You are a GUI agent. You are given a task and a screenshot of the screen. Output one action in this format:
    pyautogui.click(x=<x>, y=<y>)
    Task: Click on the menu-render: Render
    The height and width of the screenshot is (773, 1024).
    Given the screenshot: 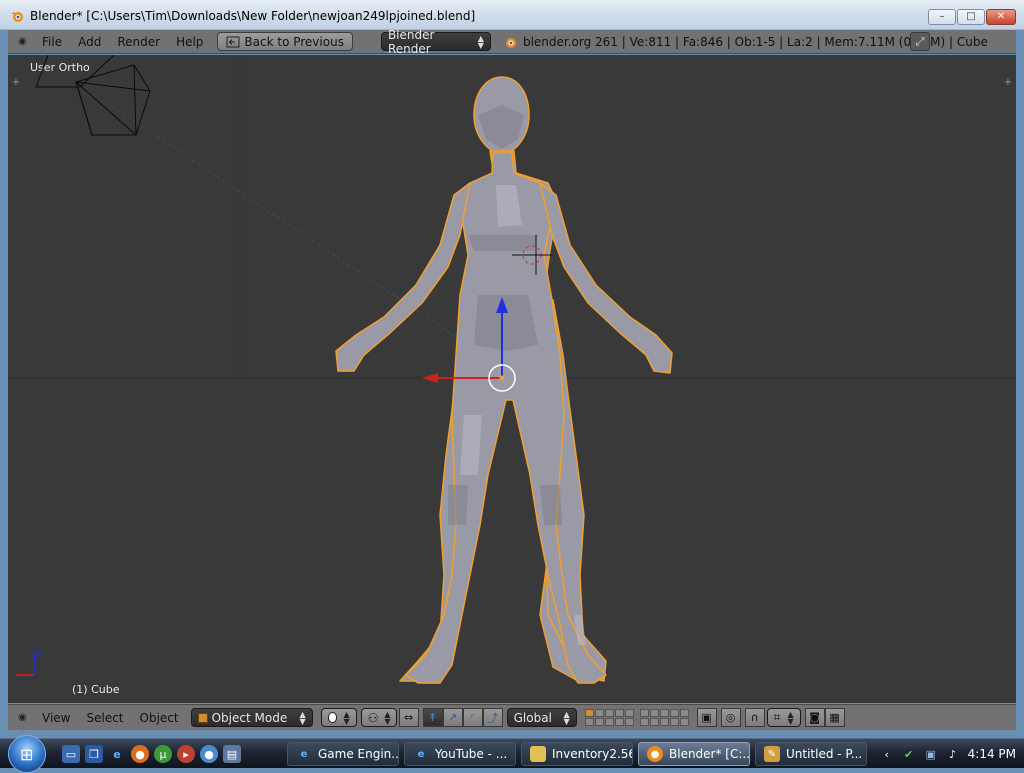 What is the action you would take?
    pyautogui.click(x=138, y=42)
    